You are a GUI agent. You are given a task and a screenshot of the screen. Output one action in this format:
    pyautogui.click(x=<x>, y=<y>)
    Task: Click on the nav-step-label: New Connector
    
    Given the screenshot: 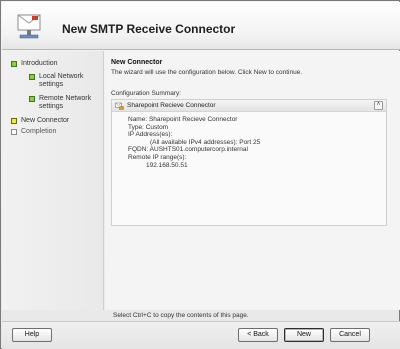 What is the action you would take?
    pyautogui.click(x=45, y=120)
    